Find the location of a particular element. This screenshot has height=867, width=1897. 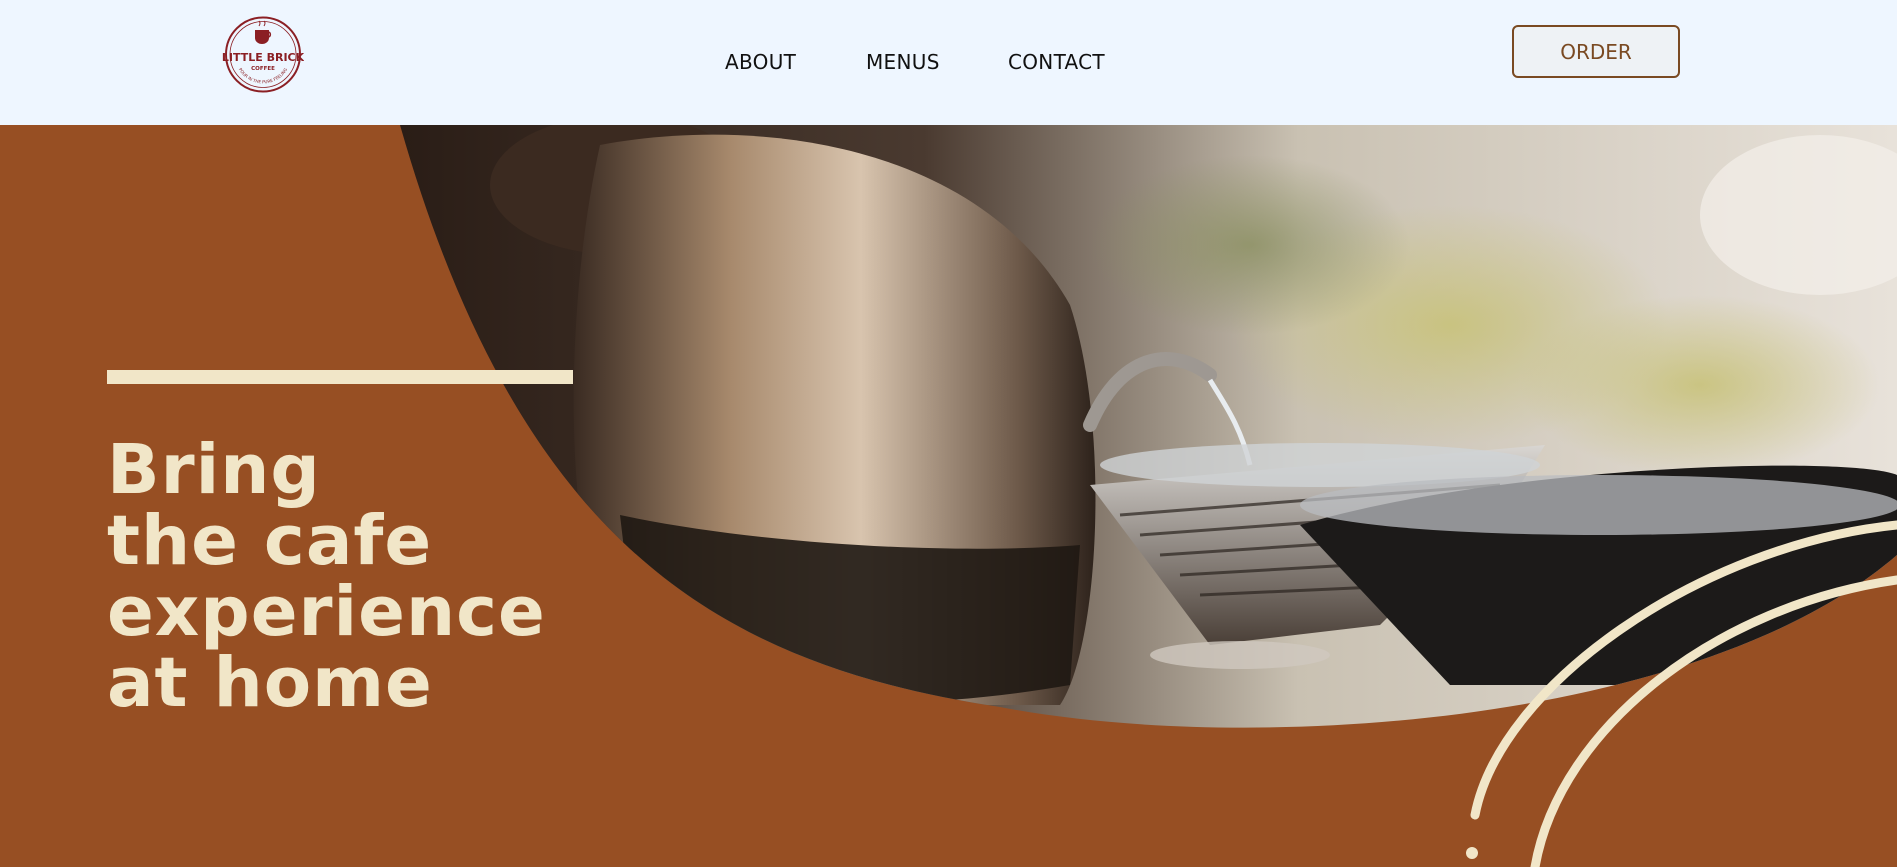

headline-line-2: the cafe is located at coordinates (270, 541).